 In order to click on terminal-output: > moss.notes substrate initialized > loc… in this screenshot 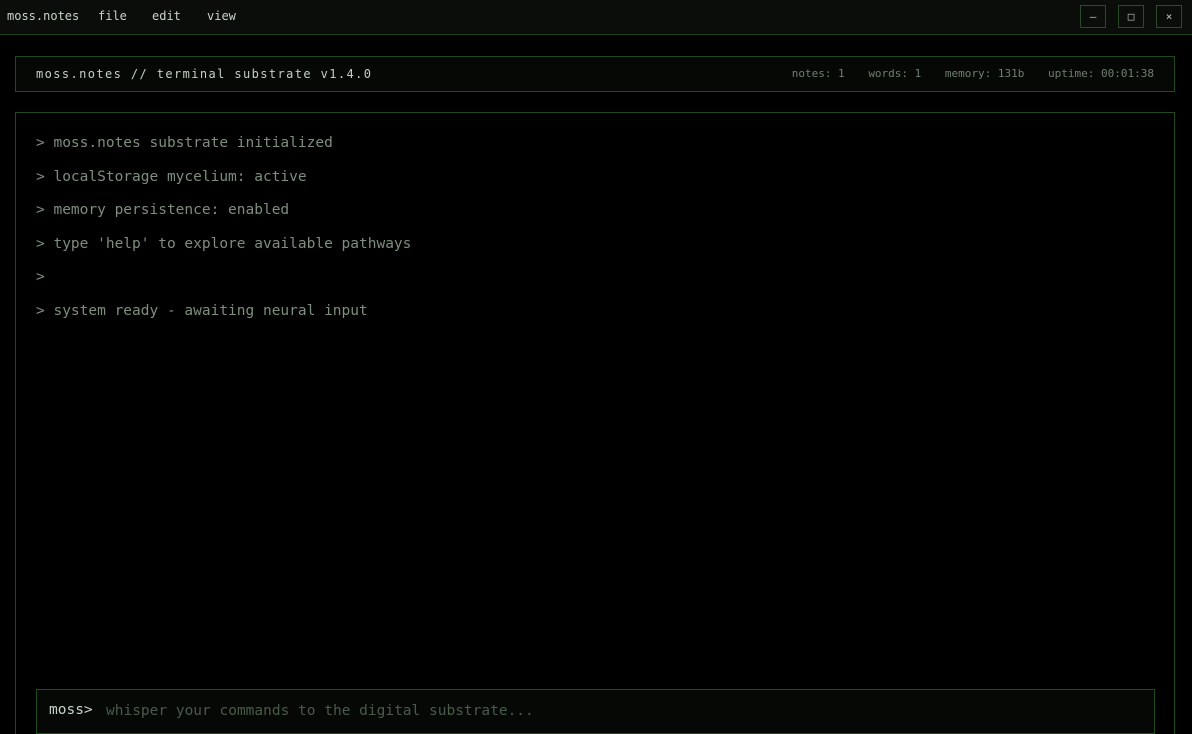, I will do `click(223, 236)`.